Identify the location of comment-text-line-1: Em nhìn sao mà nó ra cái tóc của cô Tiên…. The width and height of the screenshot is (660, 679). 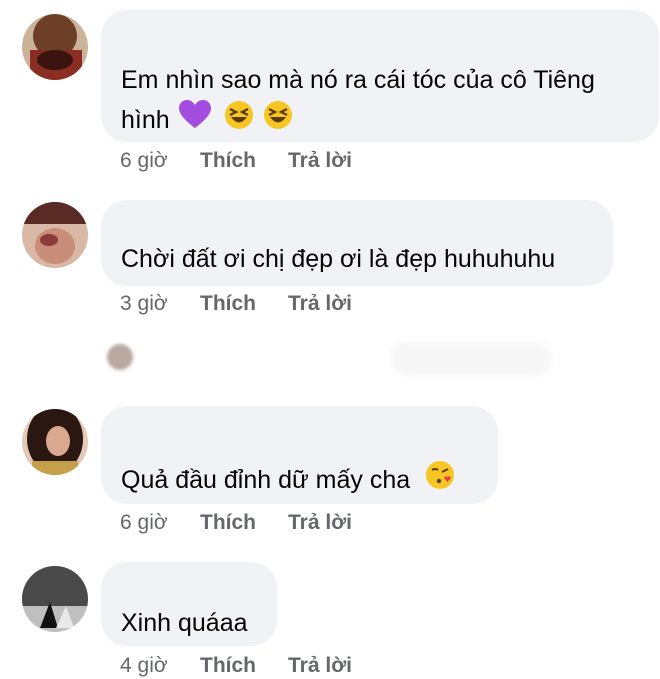
(358, 80).